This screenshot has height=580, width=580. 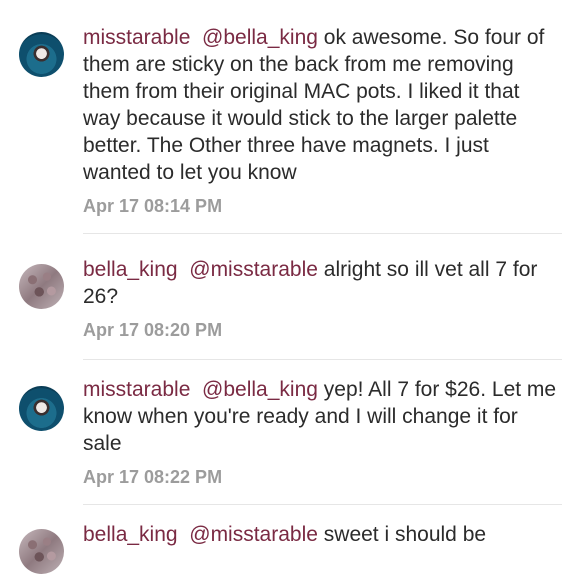 I want to click on comment-timestamp: Apr 17 08:22 PM, so click(x=153, y=477).